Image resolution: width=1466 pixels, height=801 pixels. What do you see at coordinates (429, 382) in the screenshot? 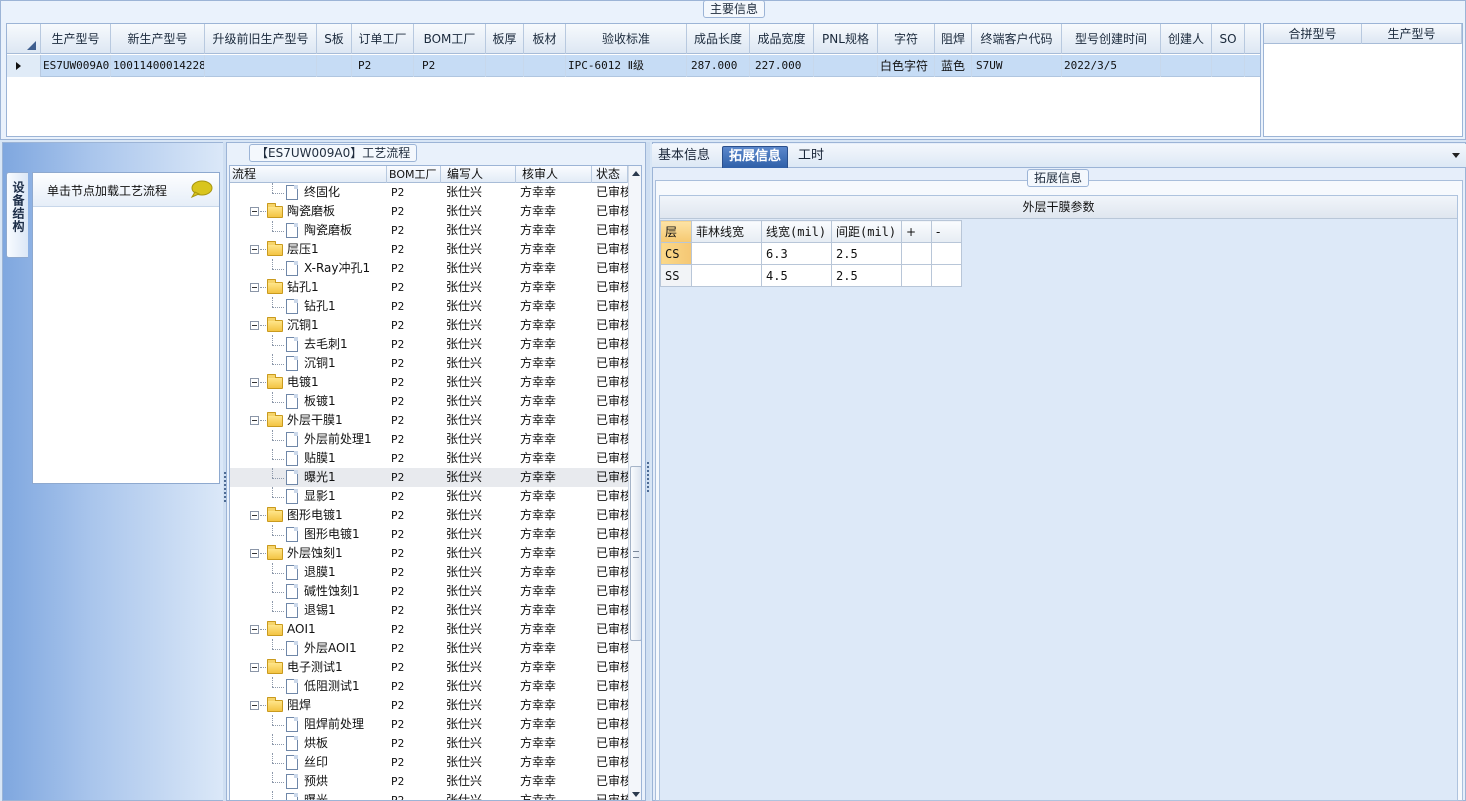
I see `tree-group-row: 电镀1 P2 张仕兴方幸幸已审核` at bounding box center [429, 382].